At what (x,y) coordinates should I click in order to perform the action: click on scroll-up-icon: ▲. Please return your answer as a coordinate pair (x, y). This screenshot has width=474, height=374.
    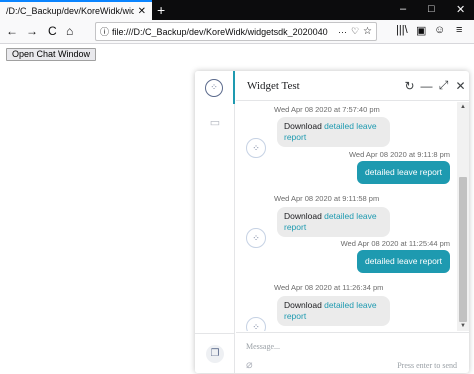
    Looking at the image, I should click on (463, 107).